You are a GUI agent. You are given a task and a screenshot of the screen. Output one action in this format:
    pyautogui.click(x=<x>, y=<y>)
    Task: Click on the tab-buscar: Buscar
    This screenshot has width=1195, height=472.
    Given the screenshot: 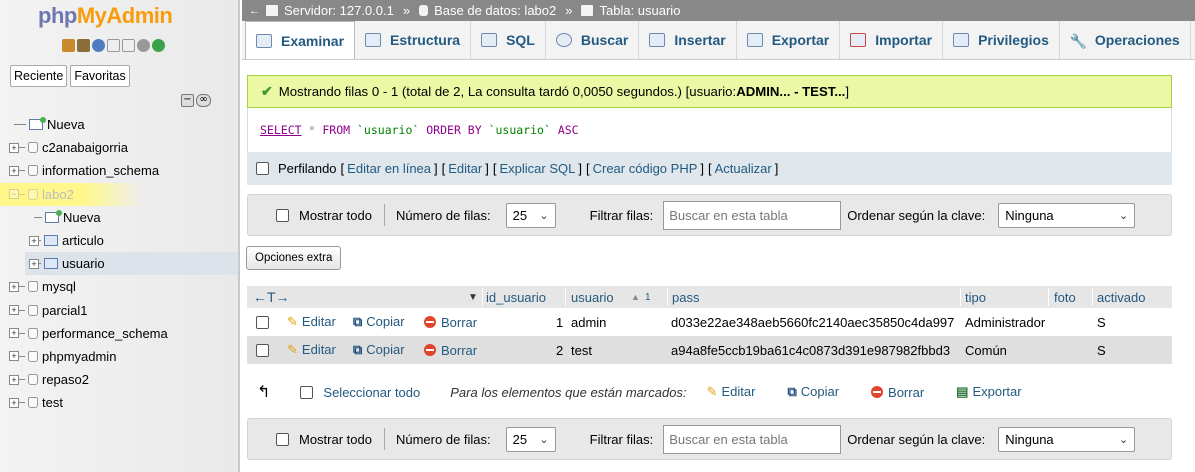 What is the action you would take?
    pyautogui.click(x=593, y=40)
    